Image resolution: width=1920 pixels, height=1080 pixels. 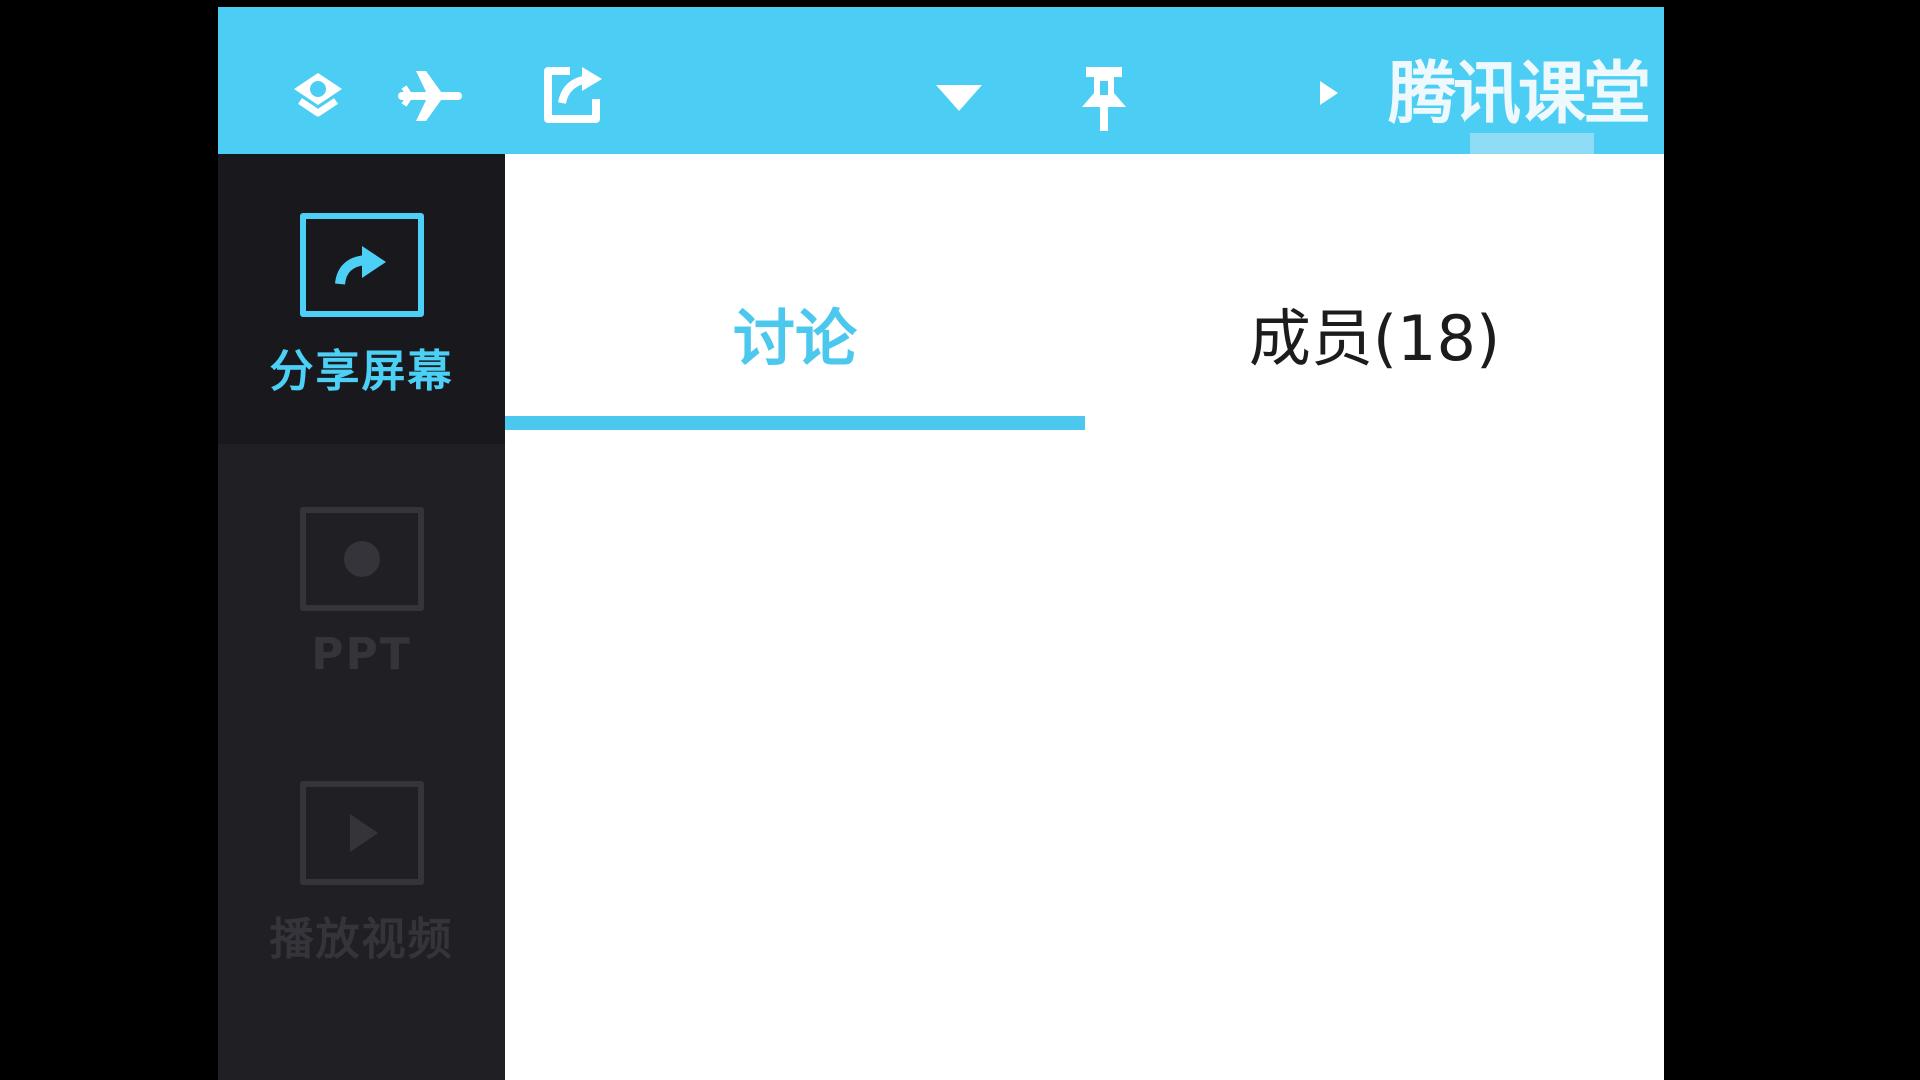 I want to click on share-screen-label: 分享屏幕, so click(x=361, y=371).